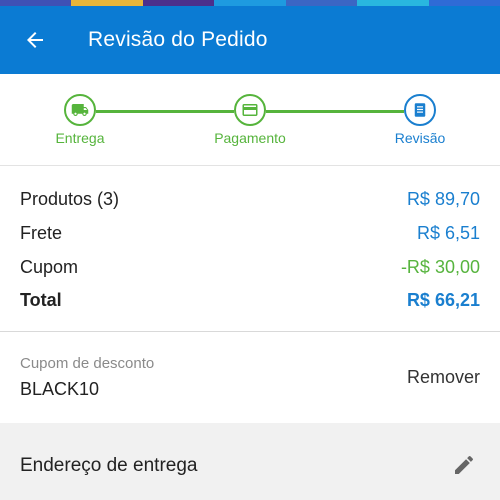 Image resolution: width=500 pixels, height=500 pixels. Describe the element at coordinates (250, 138) in the screenshot. I see `step-label: Pagamento` at that location.